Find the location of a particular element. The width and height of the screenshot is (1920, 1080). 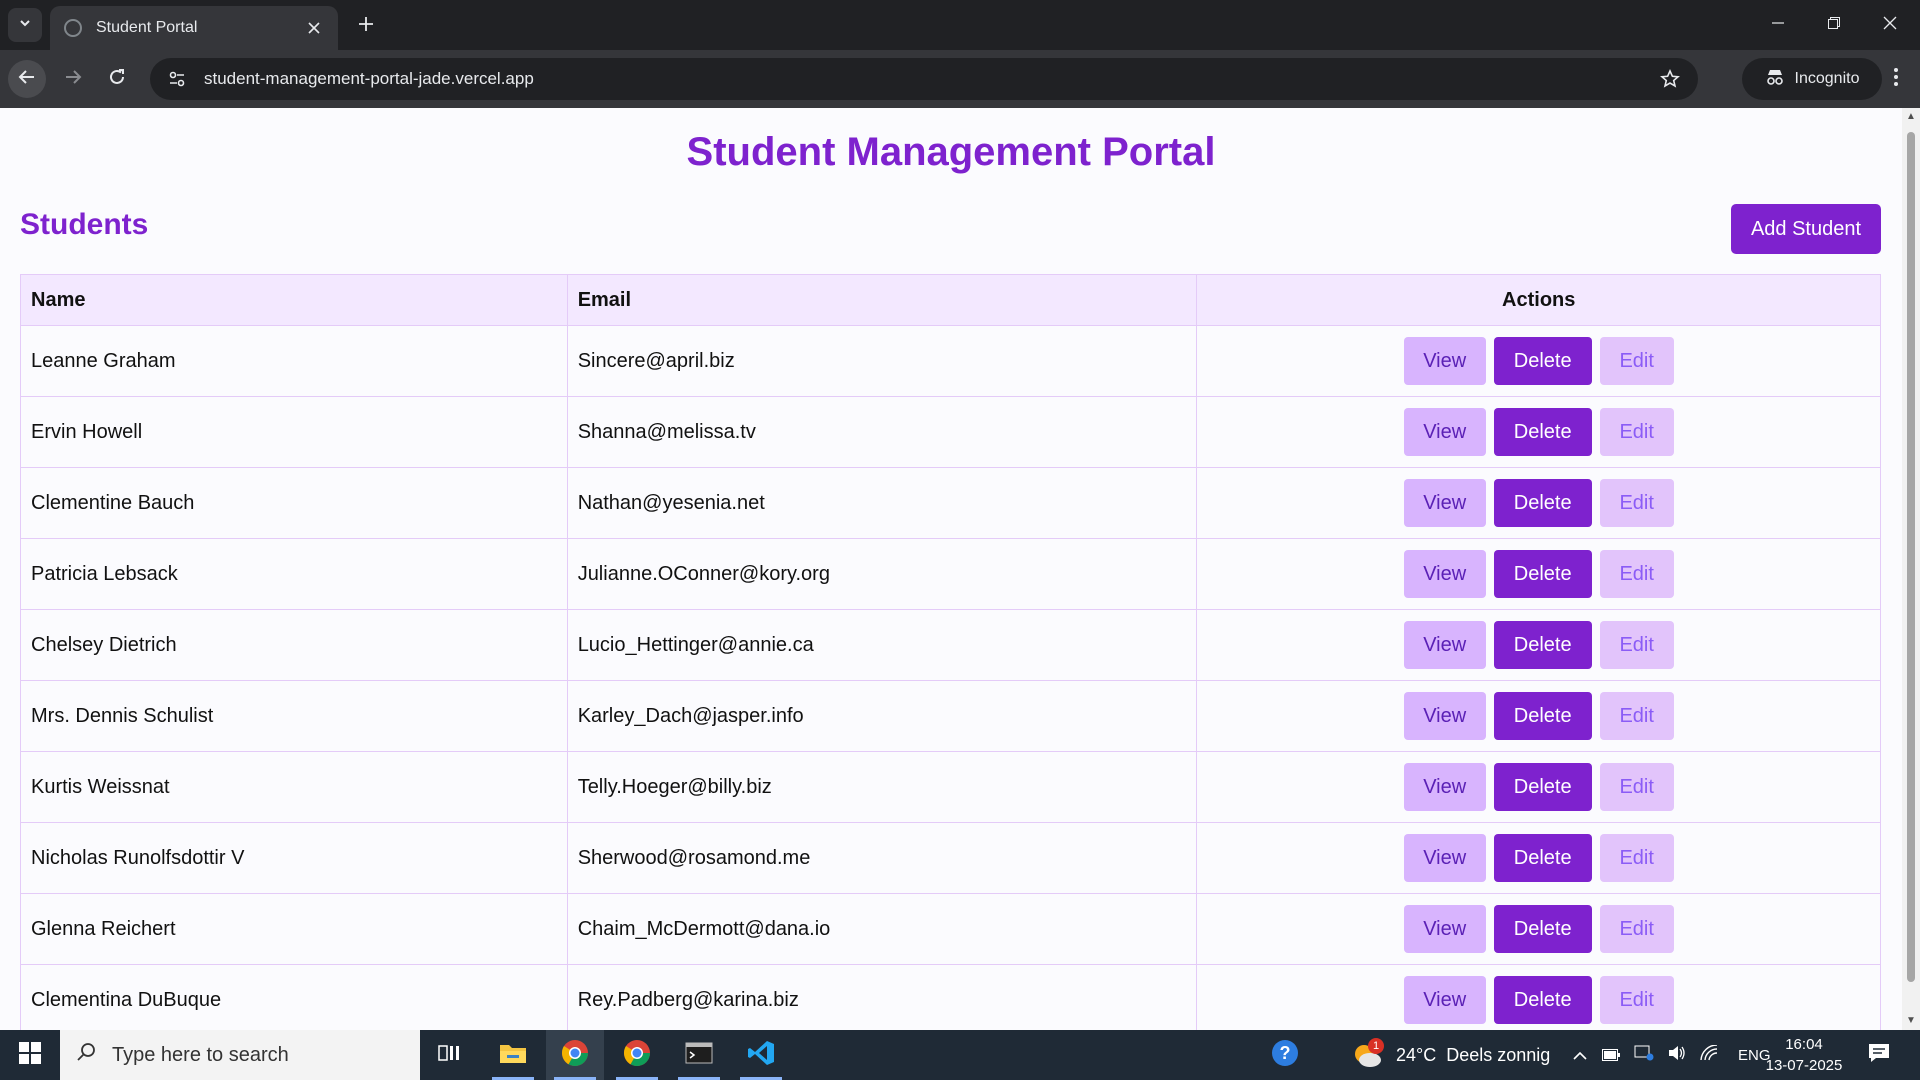

new-tab-button is located at coordinates (366, 26).